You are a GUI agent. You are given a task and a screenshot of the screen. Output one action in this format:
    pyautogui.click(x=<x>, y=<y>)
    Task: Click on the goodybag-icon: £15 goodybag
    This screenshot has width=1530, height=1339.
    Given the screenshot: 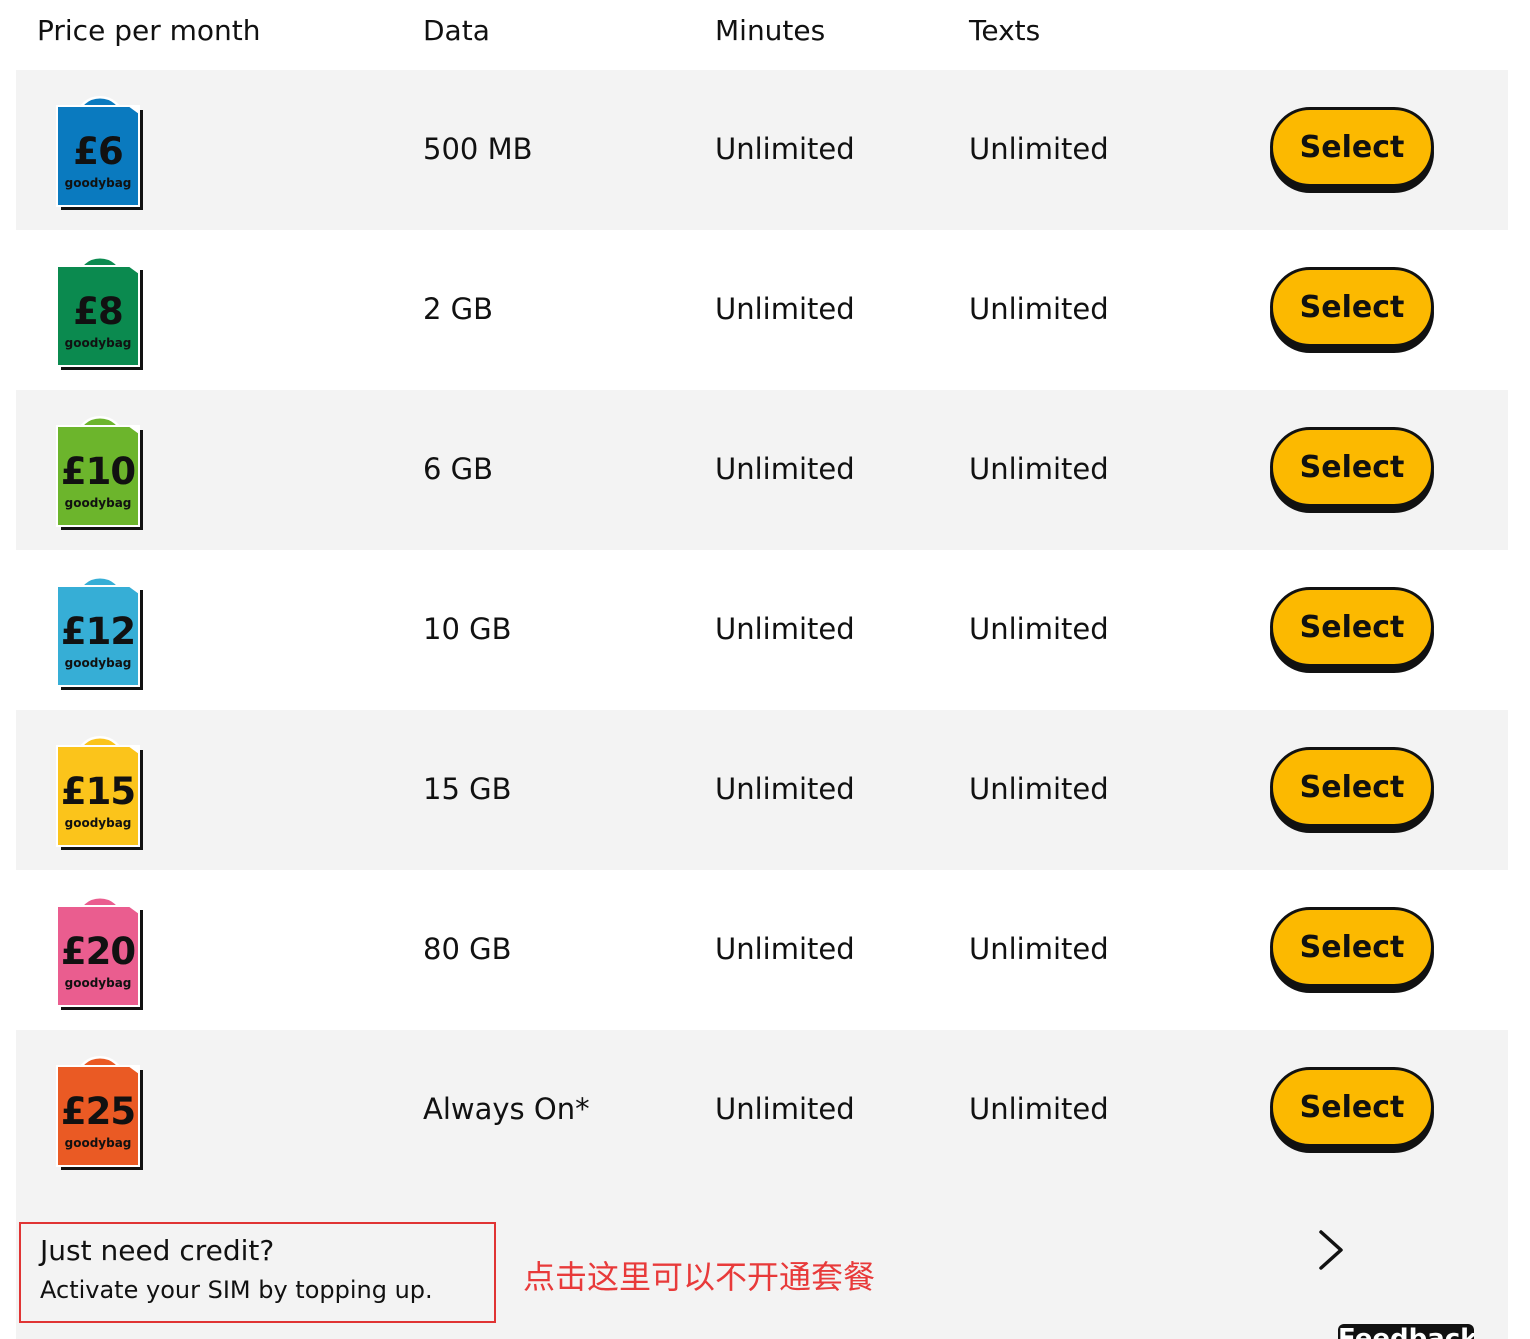 What is the action you would take?
    pyautogui.click(x=99, y=791)
    